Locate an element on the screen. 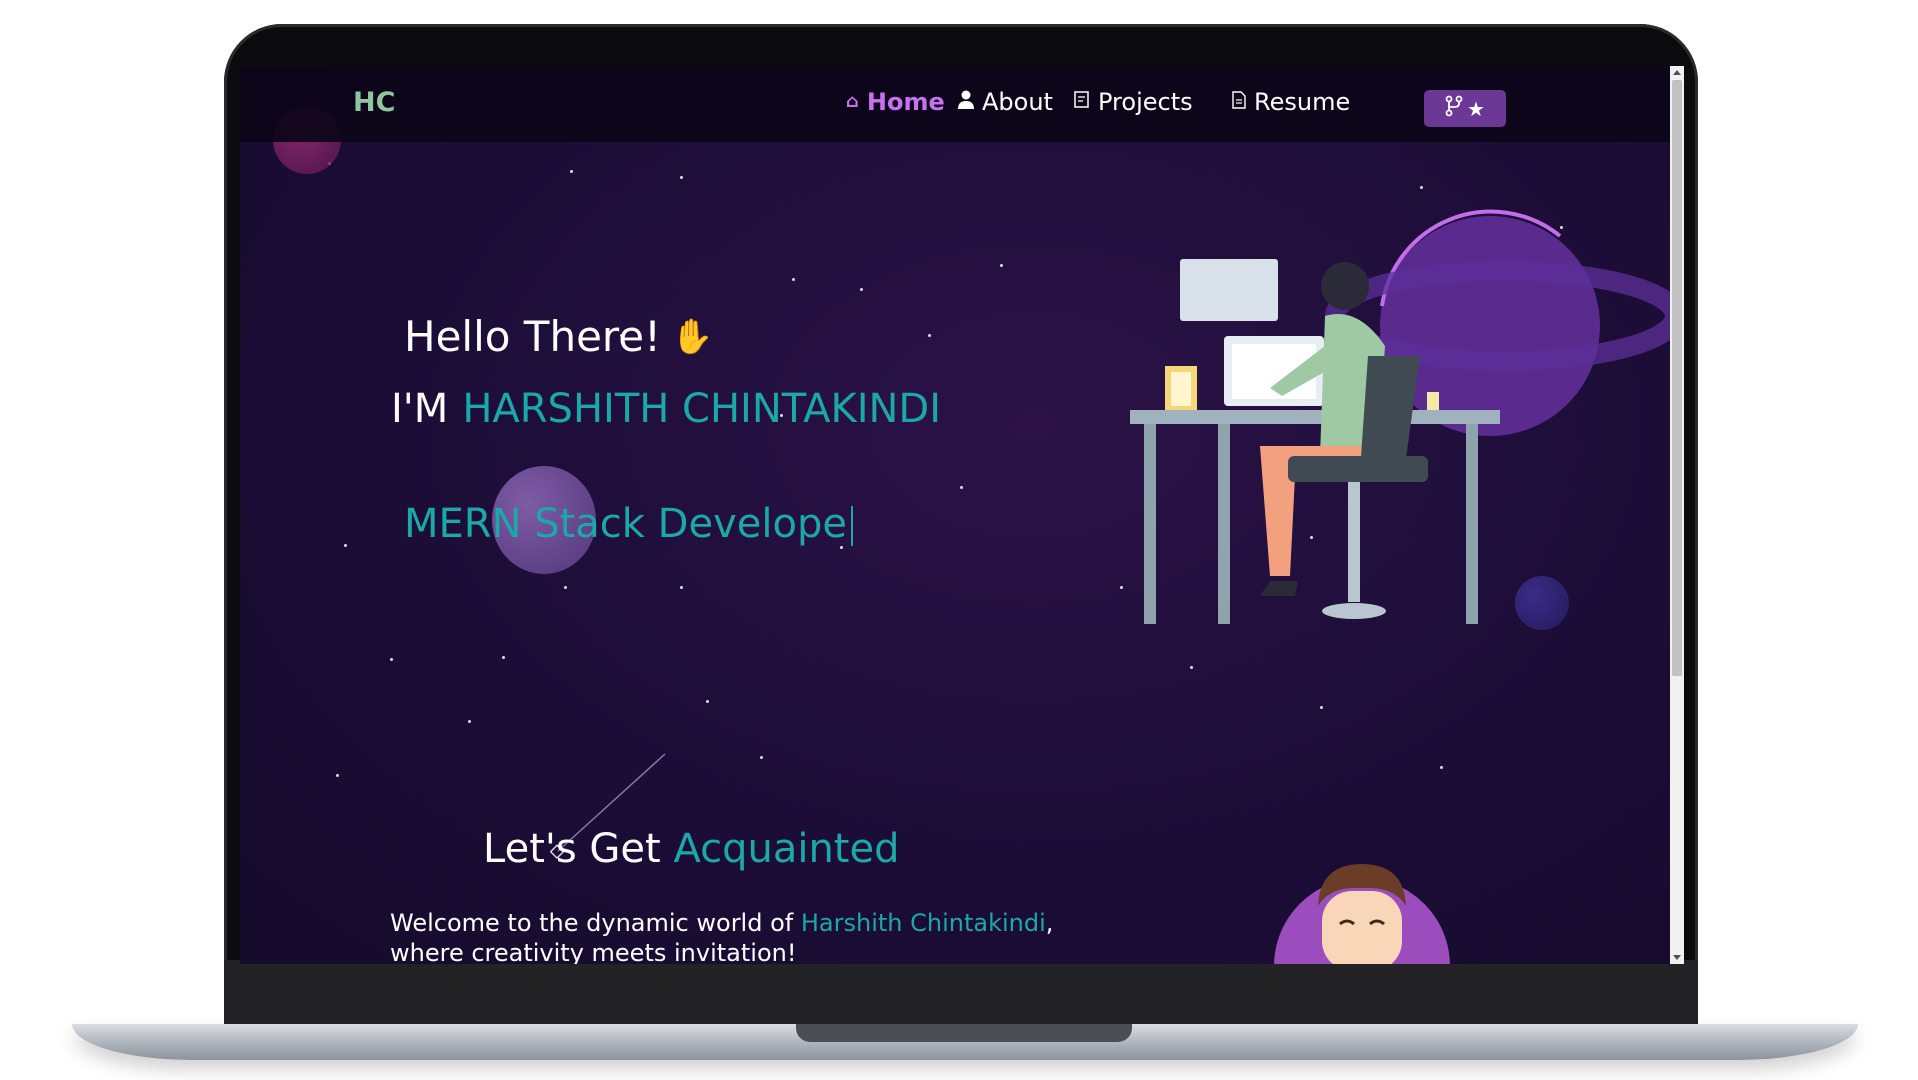 The width and height of the screenshot is (1918, 1080). page-scrollbar is located at coordinates (1677, 515).